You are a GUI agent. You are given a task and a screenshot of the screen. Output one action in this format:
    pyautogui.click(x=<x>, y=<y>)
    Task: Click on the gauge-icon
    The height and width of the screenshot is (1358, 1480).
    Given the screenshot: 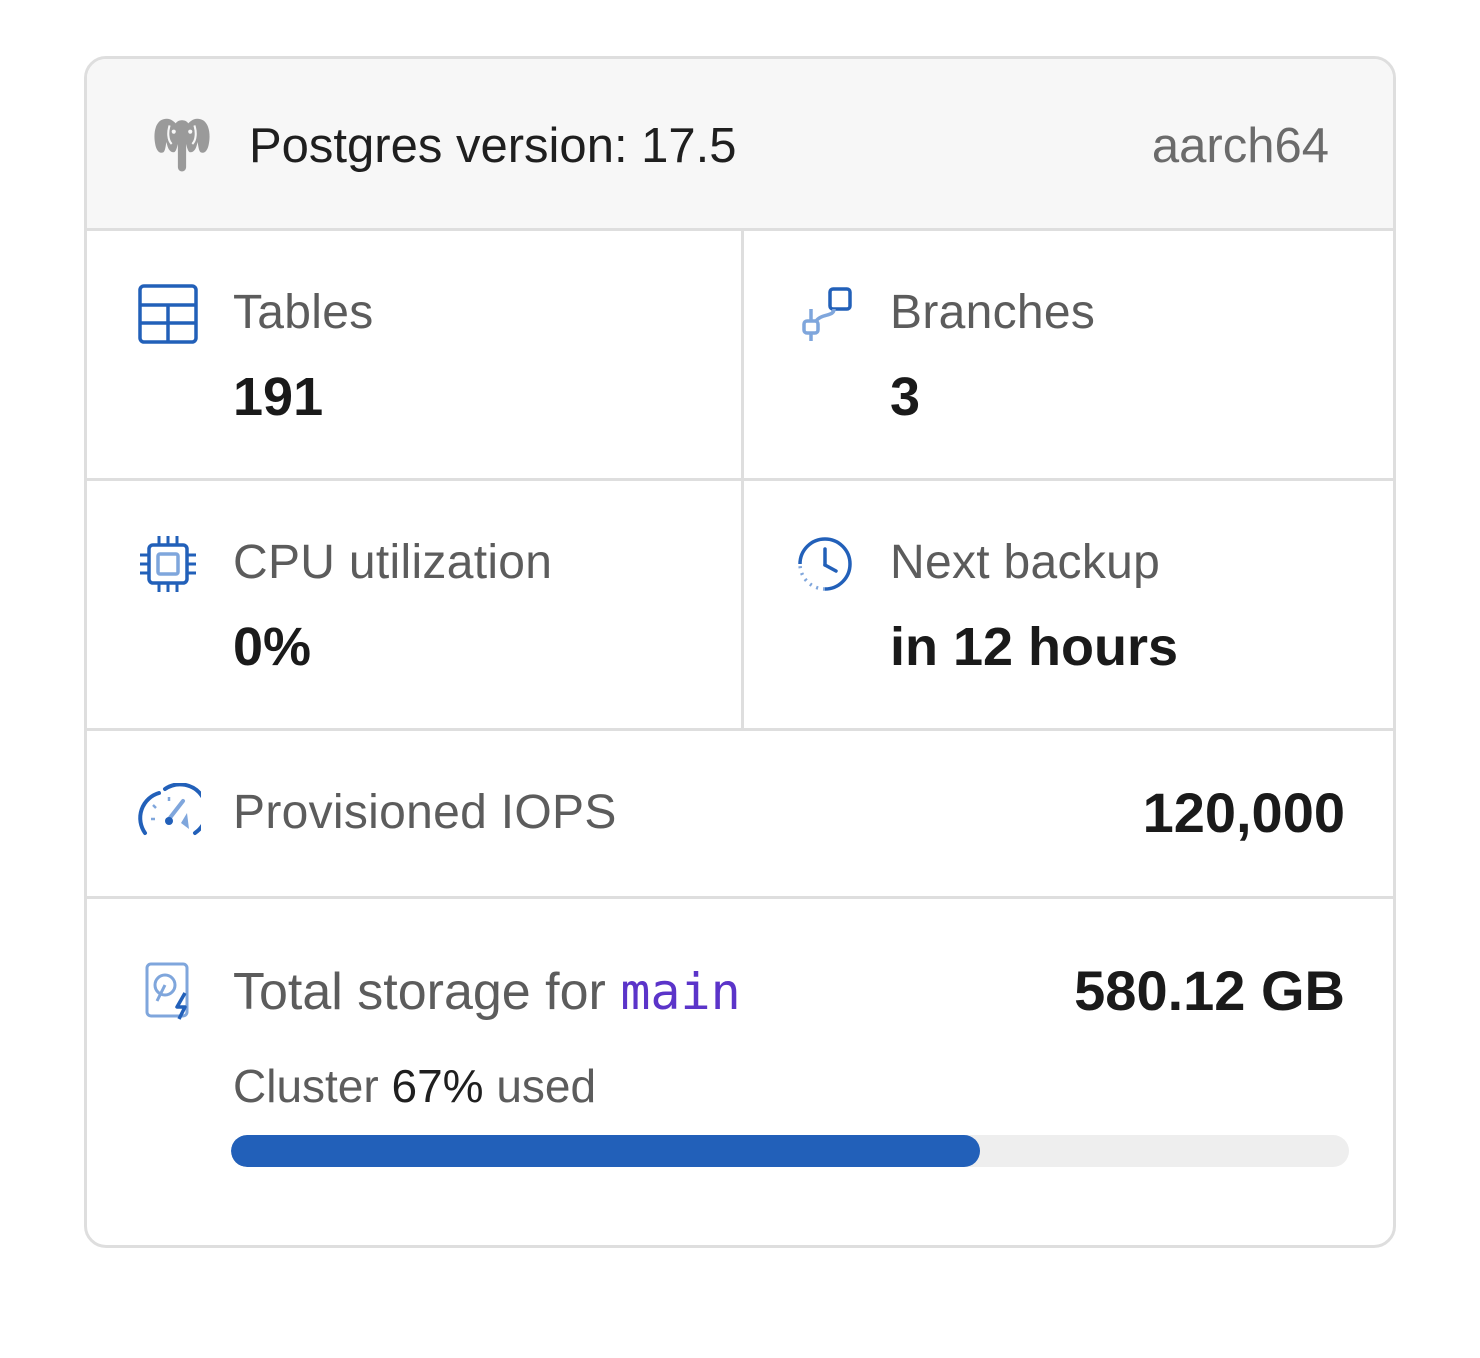 What is the action you would take?
    pyautogui.click(x=169, y=809)
    